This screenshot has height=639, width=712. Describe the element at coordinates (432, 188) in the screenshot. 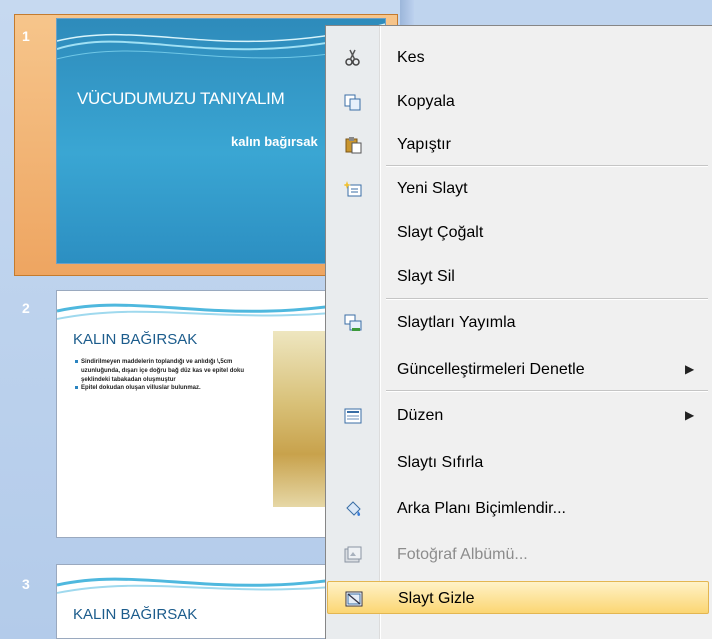

I see `menu-item-label: Yeni Slayt` at that location.